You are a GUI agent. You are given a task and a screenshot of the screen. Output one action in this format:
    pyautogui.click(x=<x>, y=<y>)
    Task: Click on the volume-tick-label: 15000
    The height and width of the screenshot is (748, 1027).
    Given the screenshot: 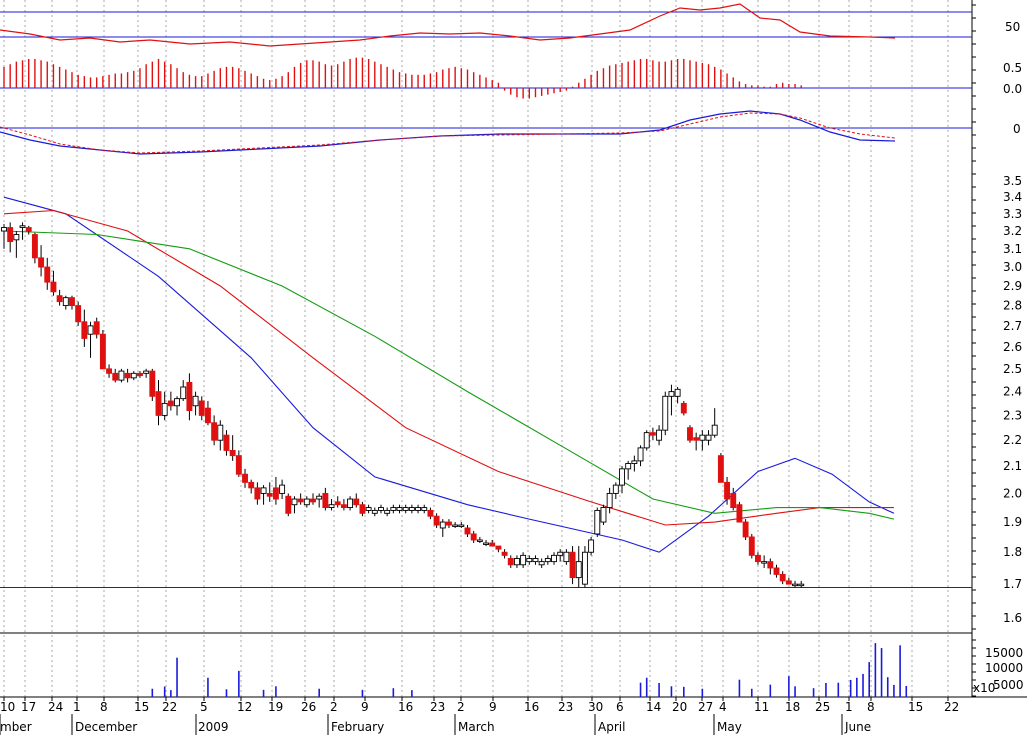 What is the action you would take?
    pyautogui.click(x=1004, y=653)
    